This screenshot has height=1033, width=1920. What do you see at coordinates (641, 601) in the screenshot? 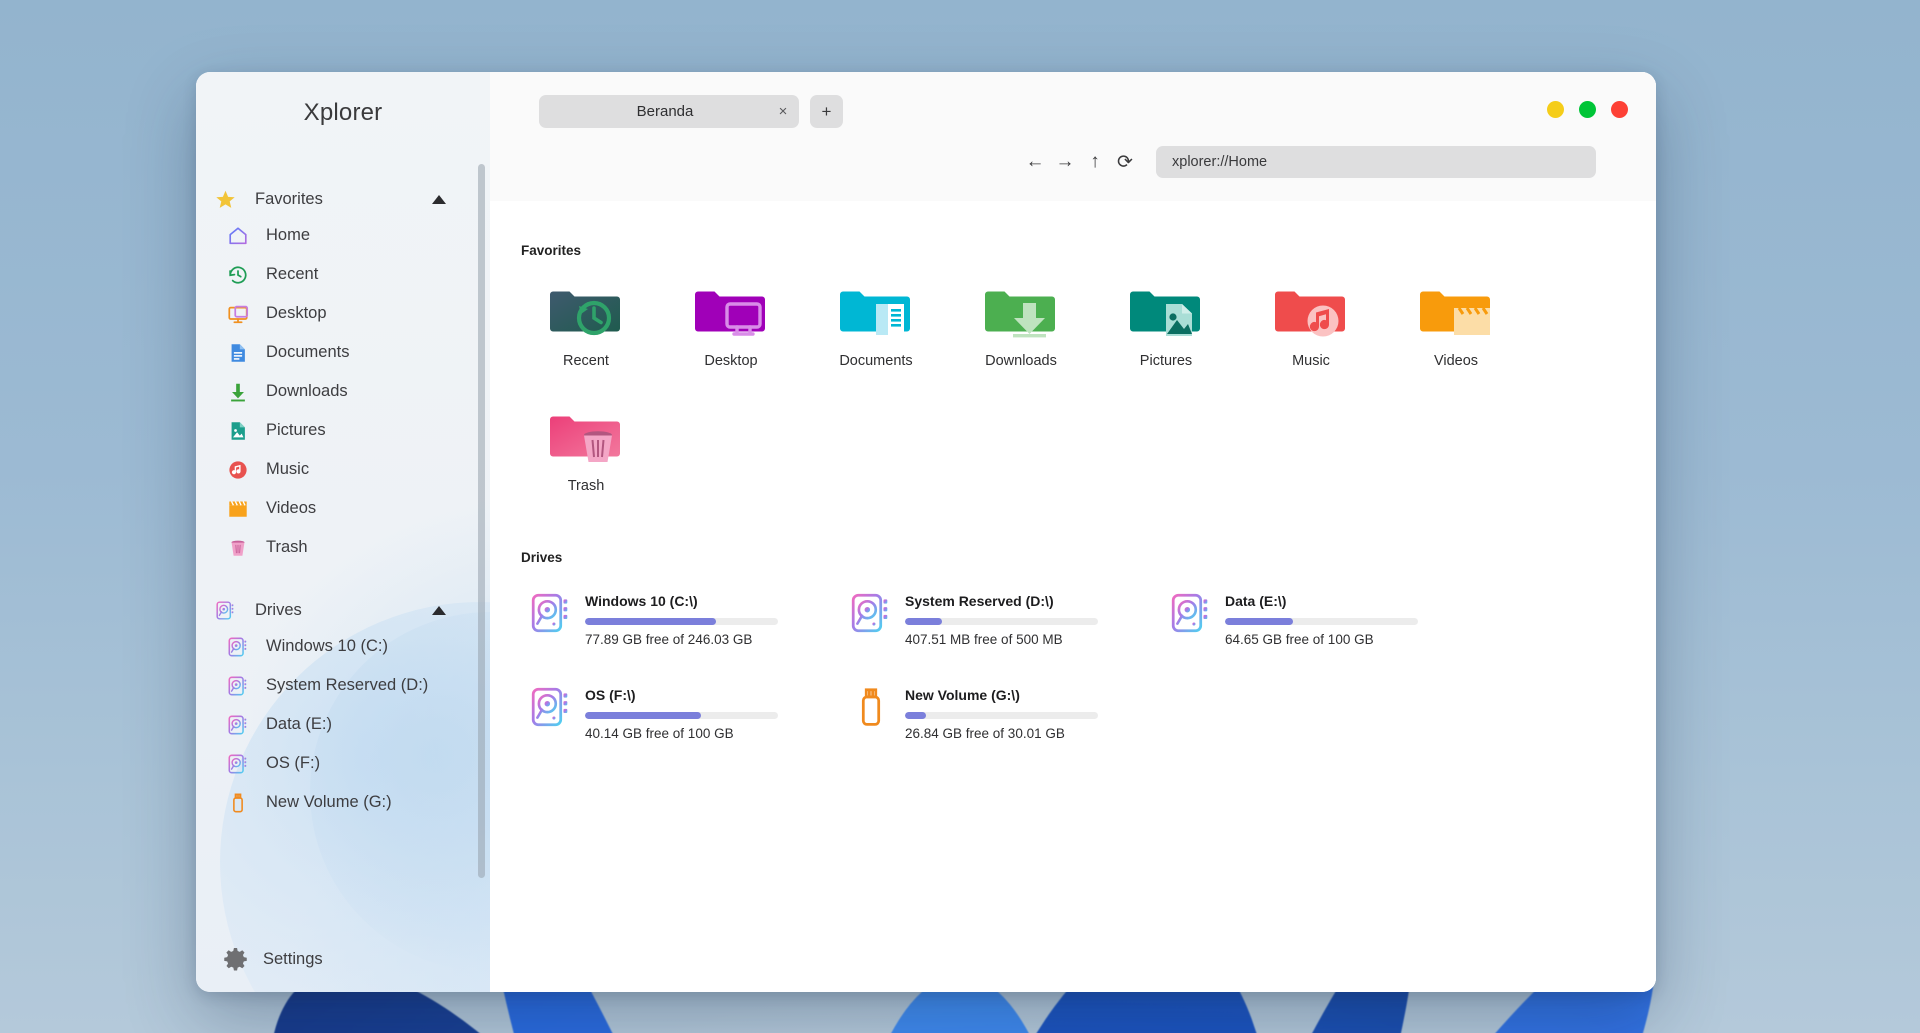
I see `drive-name: Windows 10 (C:\)` at bounding box center [641, 601].